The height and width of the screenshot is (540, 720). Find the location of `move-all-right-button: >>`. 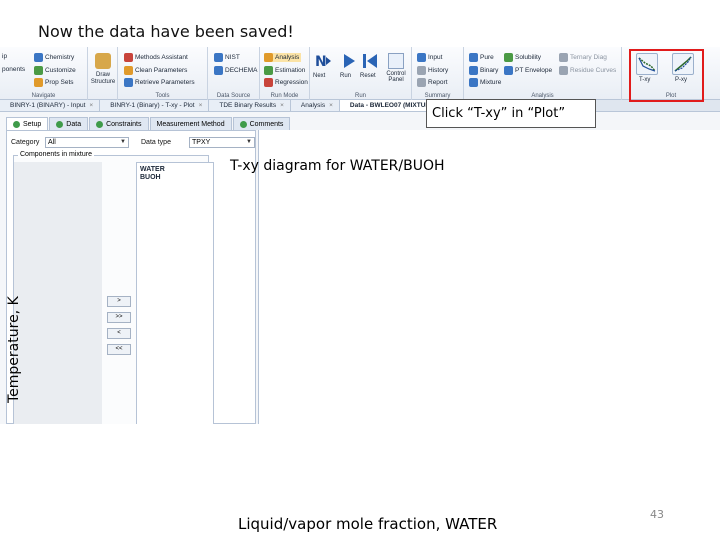

move-all-right-button: >> is located at coordinates (119, 317).